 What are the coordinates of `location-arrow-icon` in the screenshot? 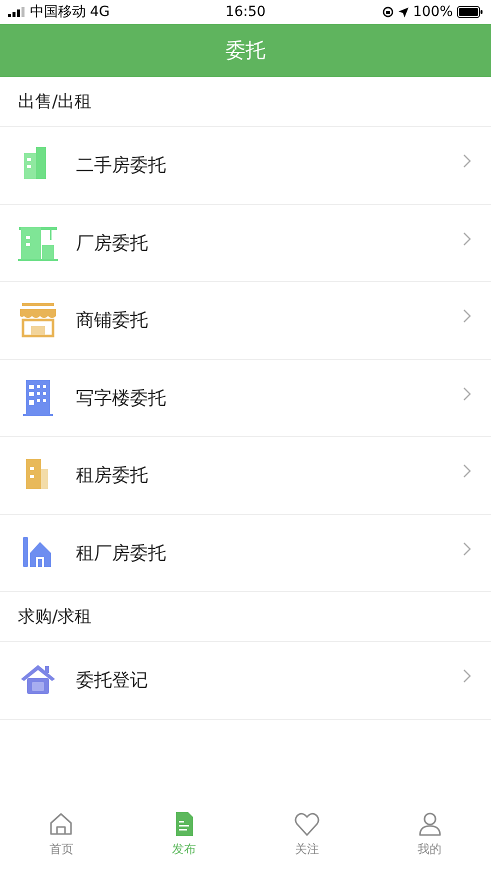 It's located at (403, 12).